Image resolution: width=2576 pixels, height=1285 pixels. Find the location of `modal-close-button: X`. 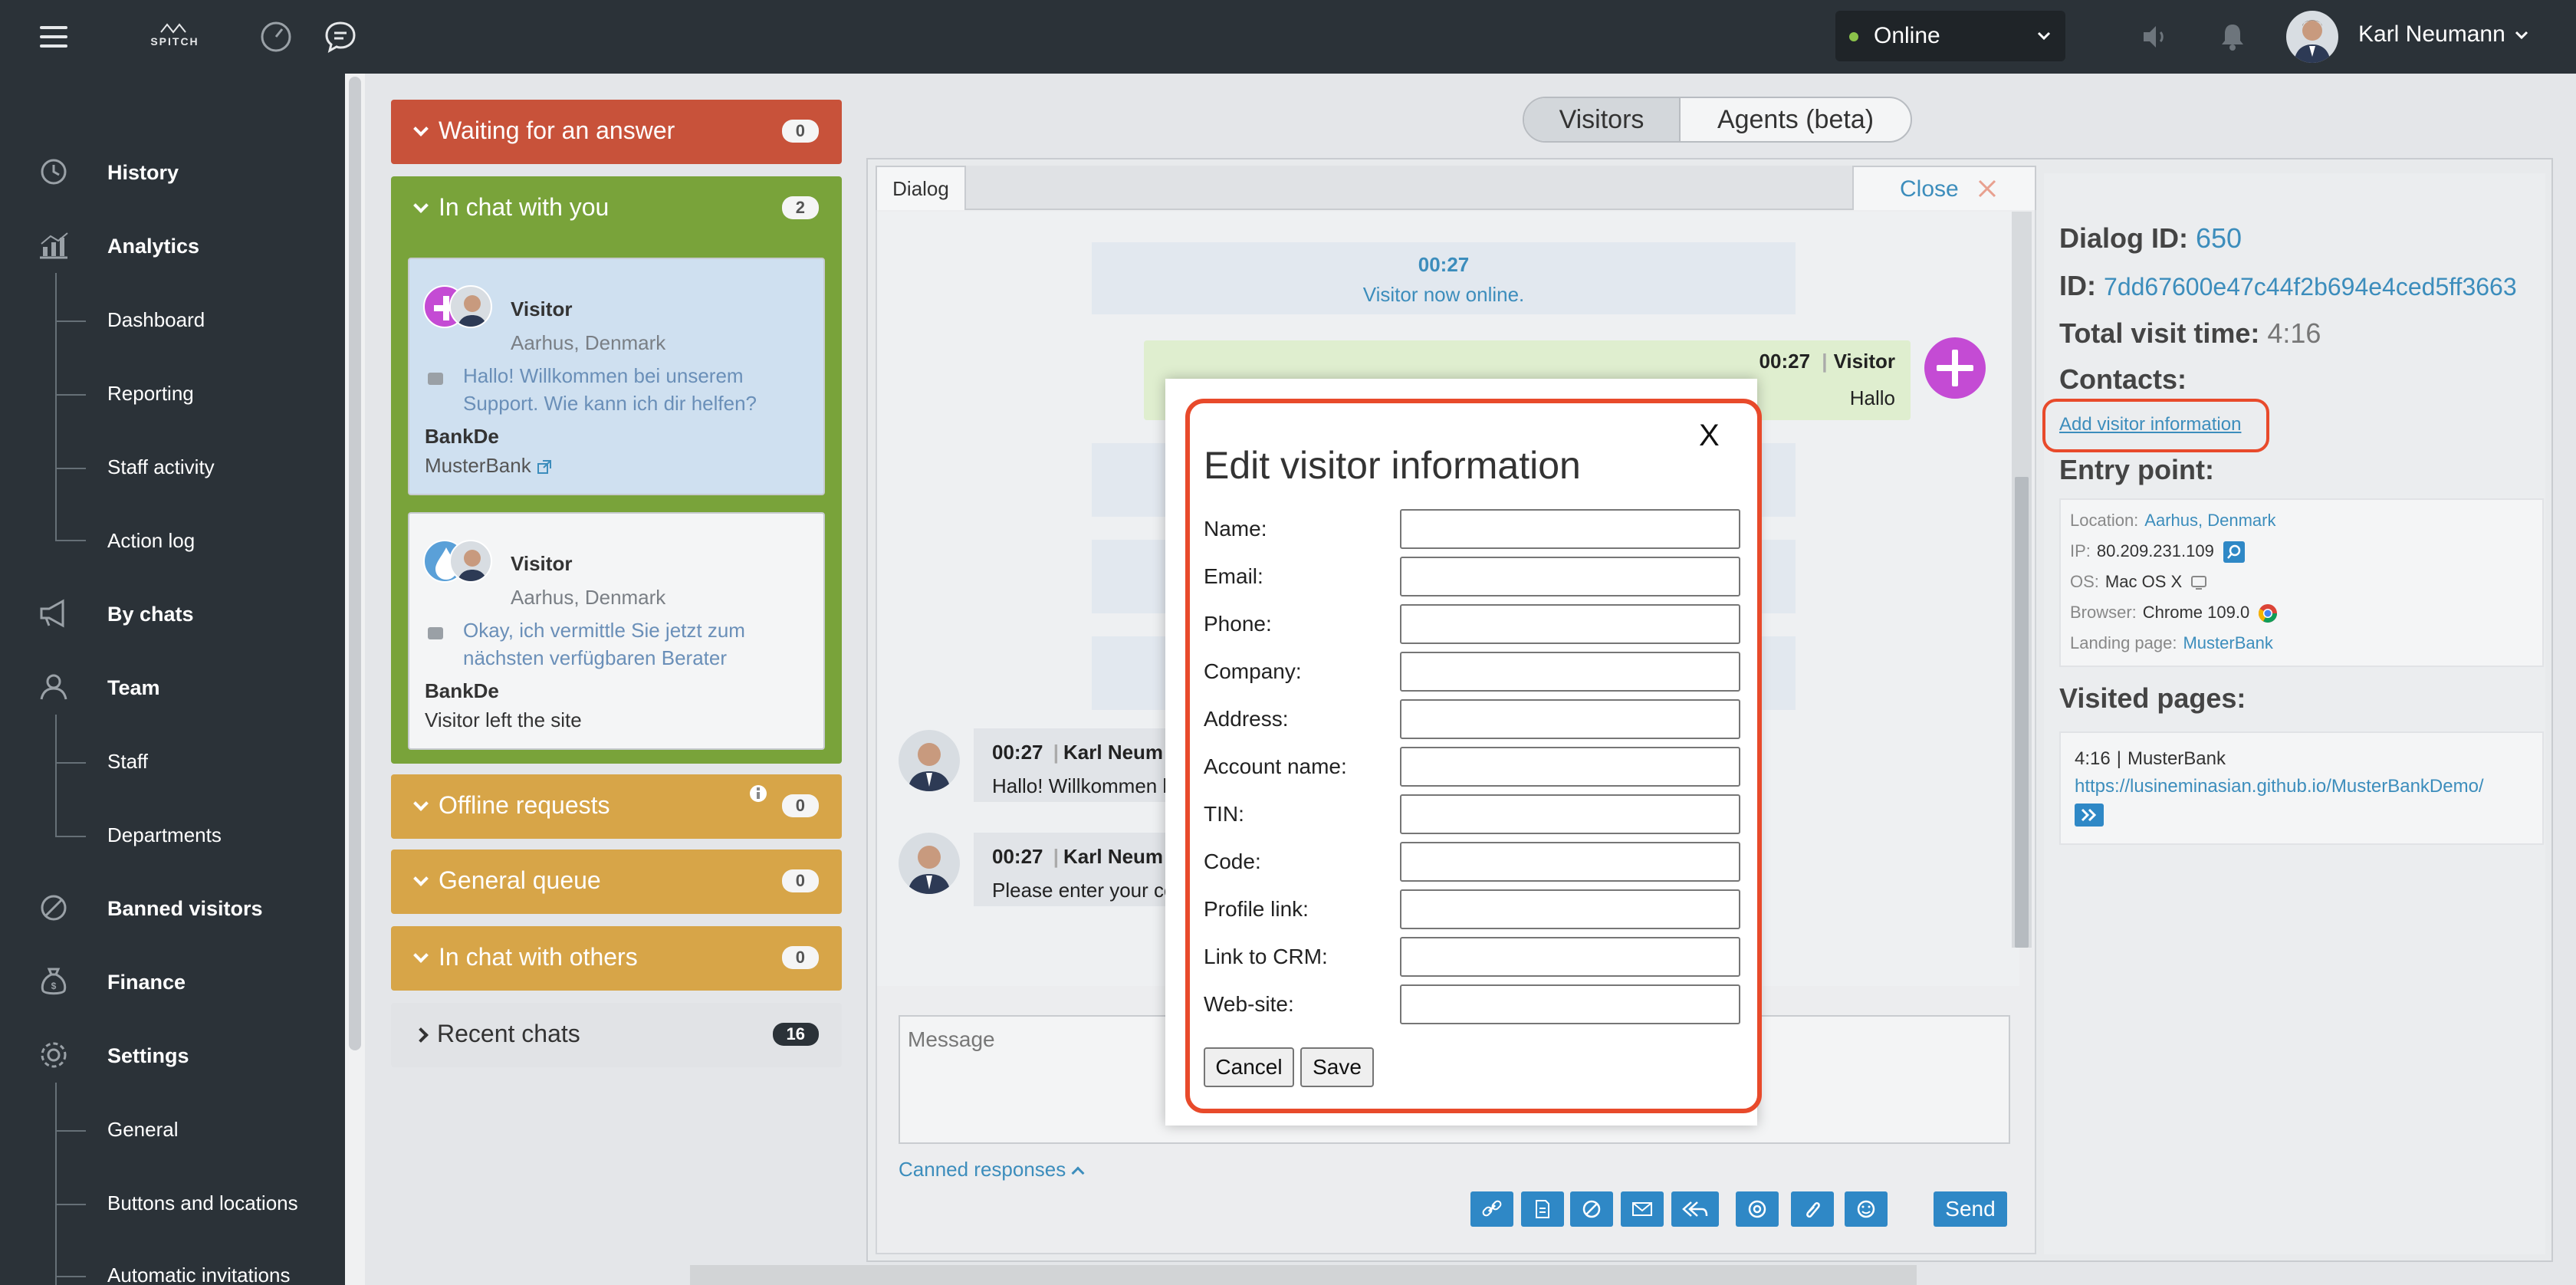

modal-close-button: X is located at coordinates (1709, 436).